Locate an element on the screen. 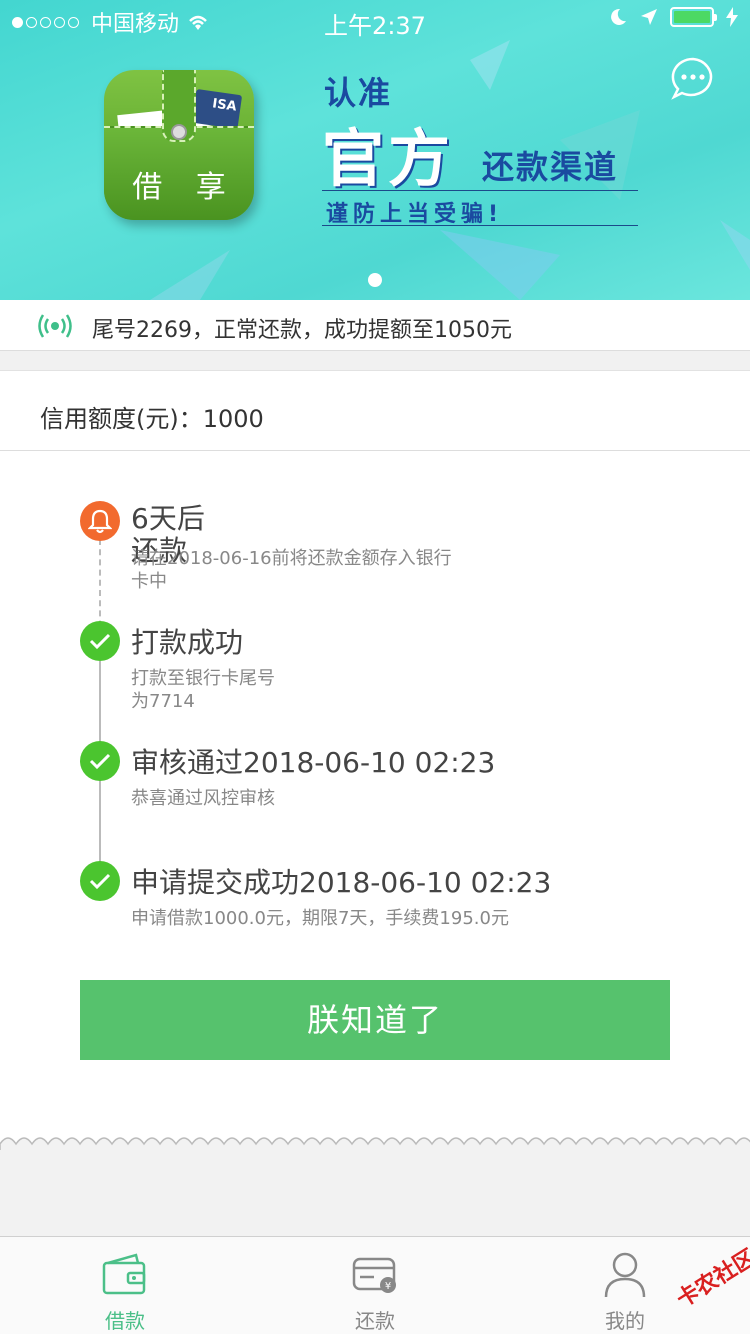 The image size is (750, 1334). step-title: 审核通过2018-06-10 02:23 is located at coordinates (313, 762).